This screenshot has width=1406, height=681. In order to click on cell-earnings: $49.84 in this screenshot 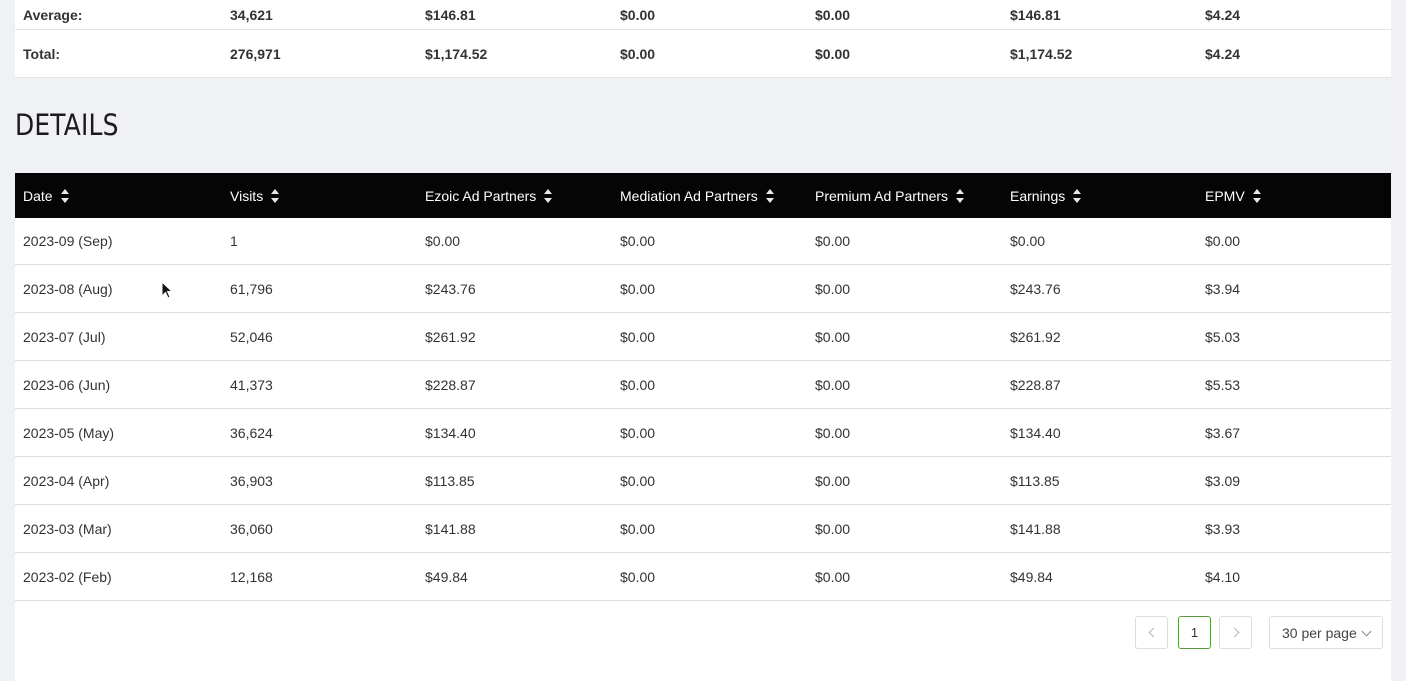, I will do `click(1031, 576)`.